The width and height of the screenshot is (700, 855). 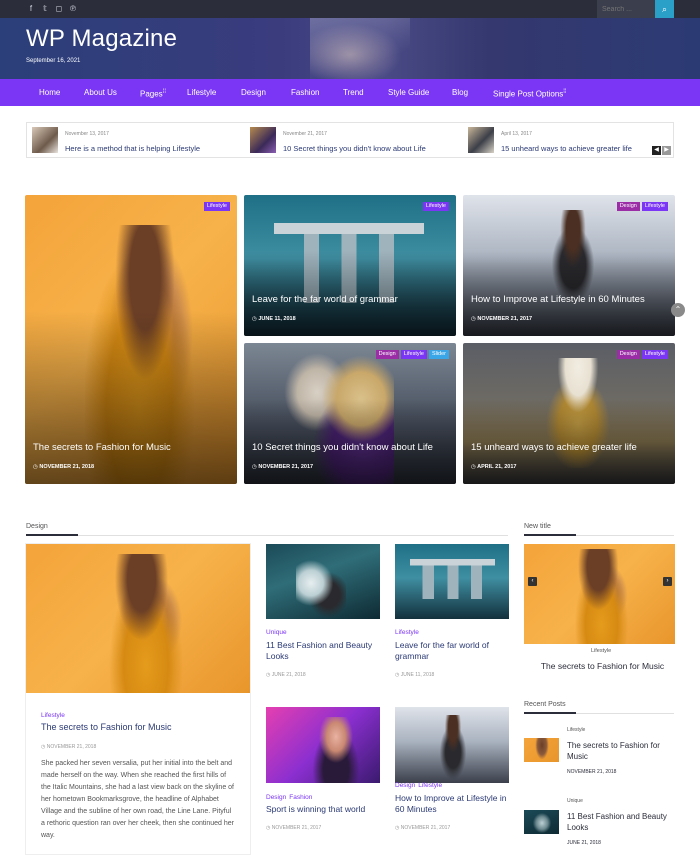 I want to click on dropdown-icon: ⁞⁞, so click(x=565, y=92).